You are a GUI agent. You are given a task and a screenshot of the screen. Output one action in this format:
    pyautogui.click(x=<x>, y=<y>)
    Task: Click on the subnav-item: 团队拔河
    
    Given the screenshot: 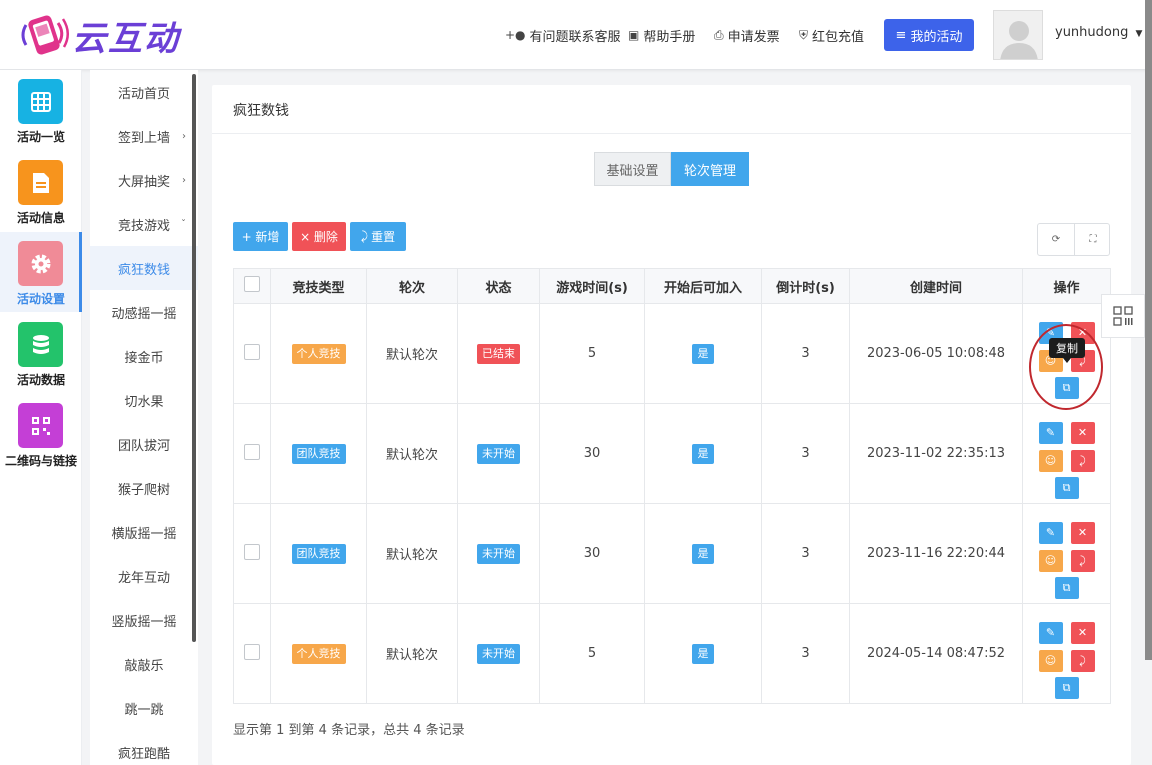 What is the action you would take?
    pyautogui.click(x=144, y=444)
    